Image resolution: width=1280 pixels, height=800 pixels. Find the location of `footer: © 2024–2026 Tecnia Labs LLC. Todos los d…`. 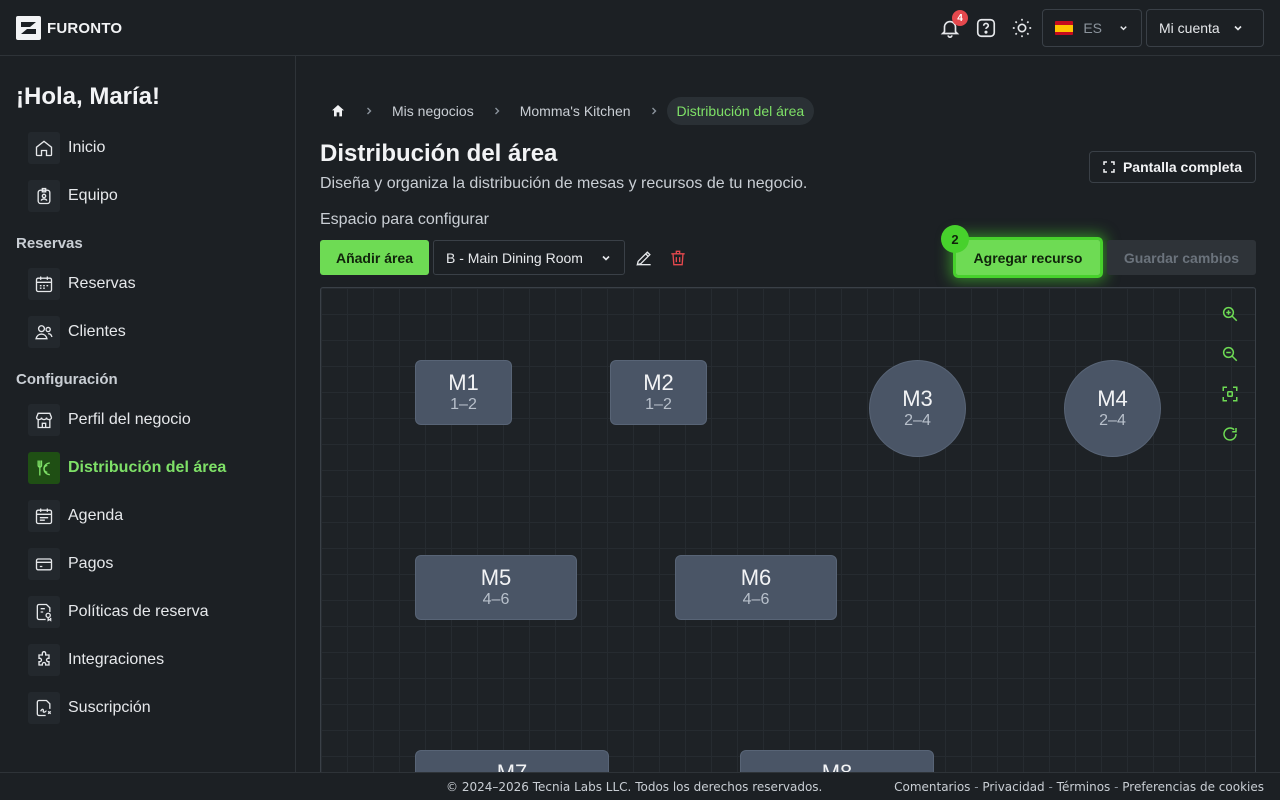

footer: © 2024–2026 Tecnia Labs LLC. Todos los d… is located at coordinates (640, 786).